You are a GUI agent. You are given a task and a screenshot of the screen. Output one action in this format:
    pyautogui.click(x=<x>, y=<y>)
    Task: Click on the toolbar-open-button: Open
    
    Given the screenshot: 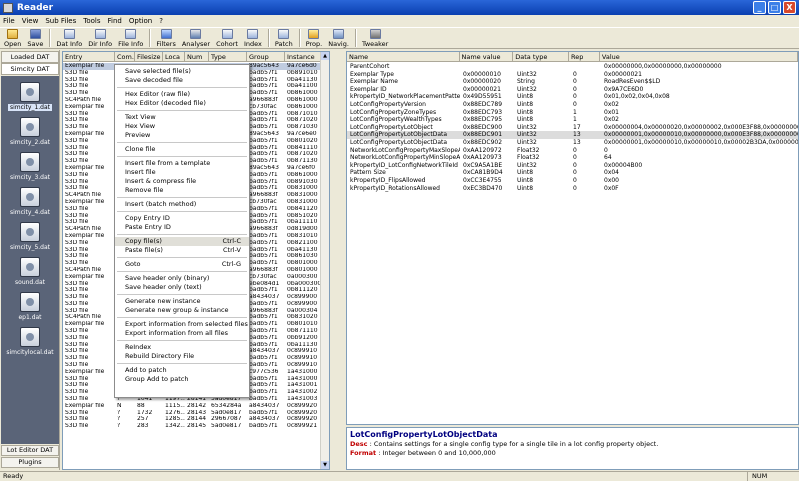 What is the action you would take?
    pyautogui.click(x=12, y=38)
    